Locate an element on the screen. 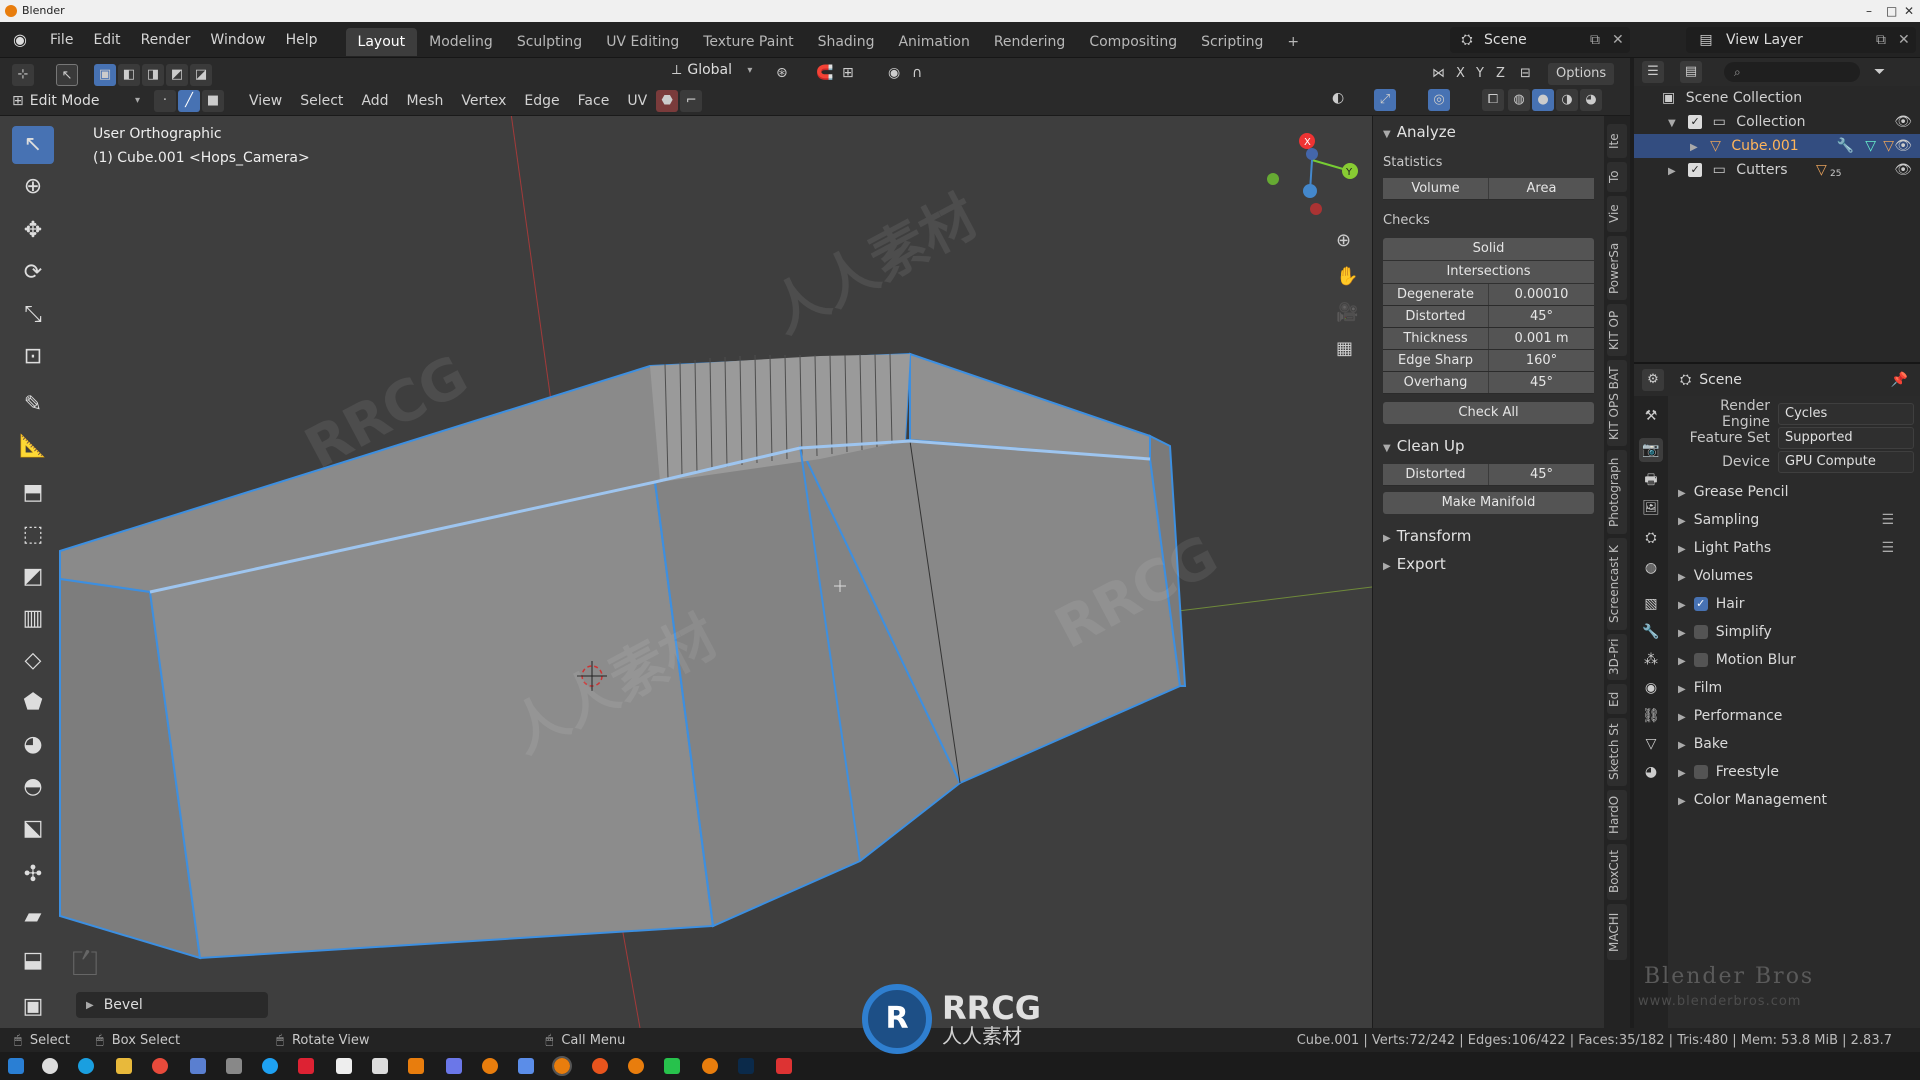 This screenshot has height=1080, width=1920. zoom-icon: ⊕ is located at coordinates (1343, 240).